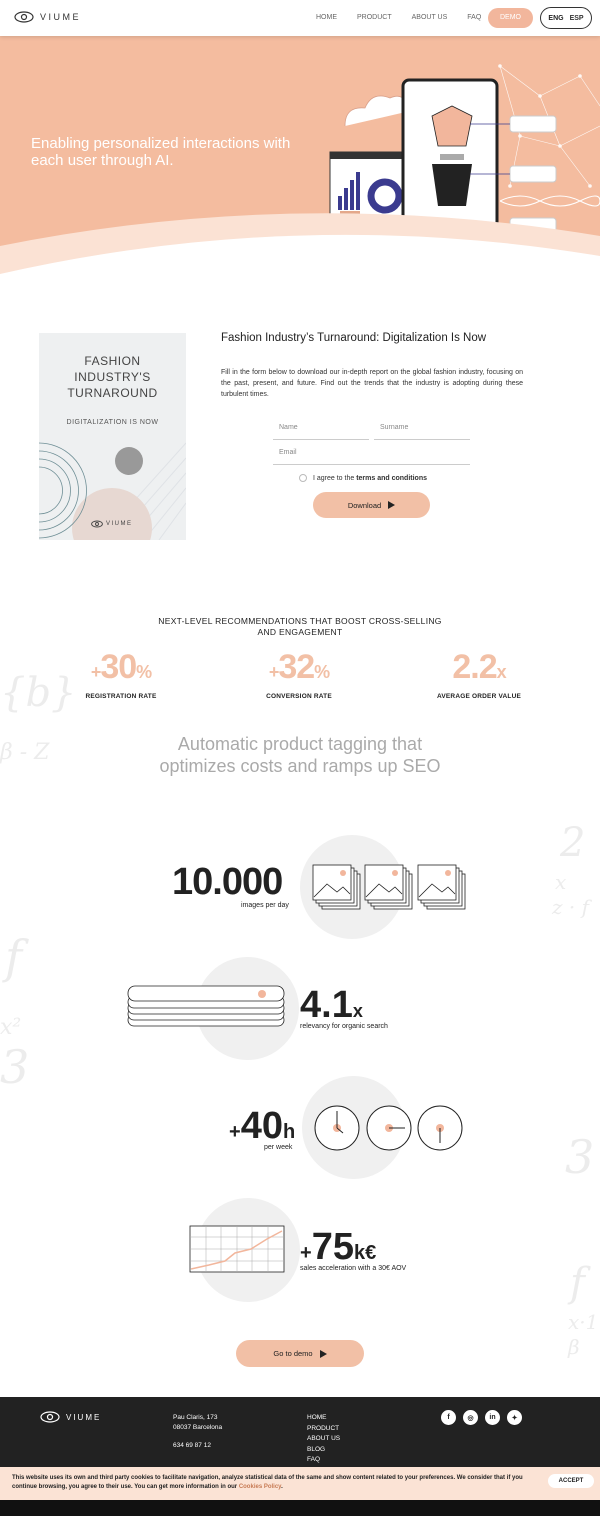 The width and height of the screenshot is (600, 1516). I want to click on terms-prefix: I agree to the, so click(335, 478).